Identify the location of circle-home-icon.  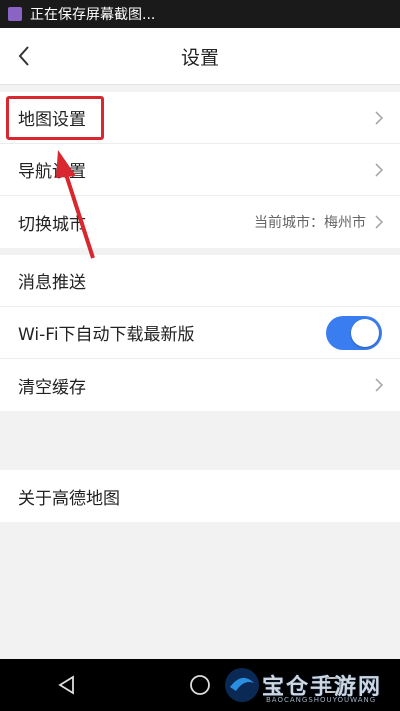
(200, 685).